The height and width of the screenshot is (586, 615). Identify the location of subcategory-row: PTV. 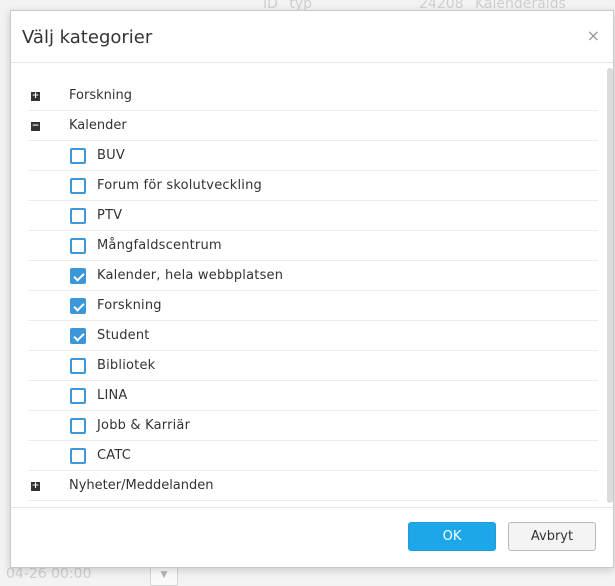
(313, 216).